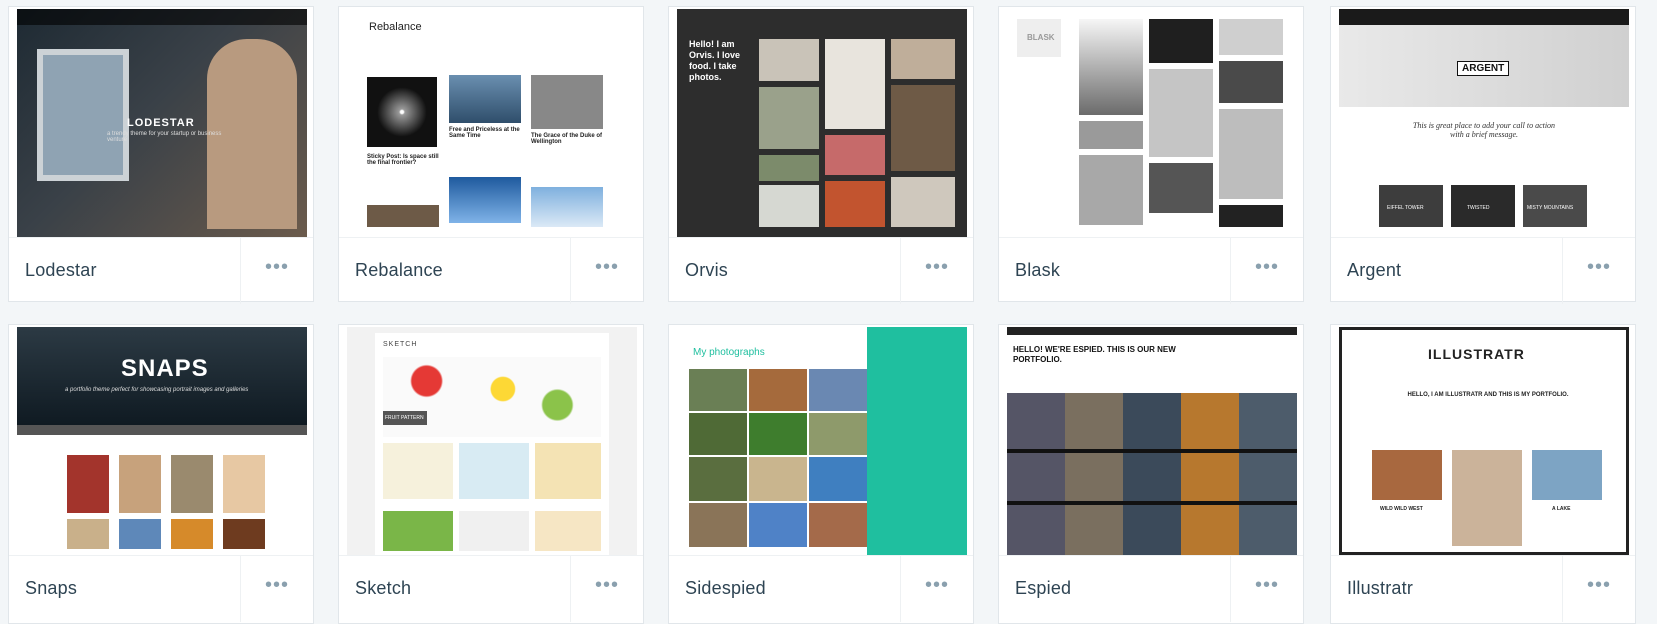 Image resolution: width=1657 pixels, height=624 pixels. I want to click on theme-preview-title: ILLUSTRATR, so click(1476, 354).